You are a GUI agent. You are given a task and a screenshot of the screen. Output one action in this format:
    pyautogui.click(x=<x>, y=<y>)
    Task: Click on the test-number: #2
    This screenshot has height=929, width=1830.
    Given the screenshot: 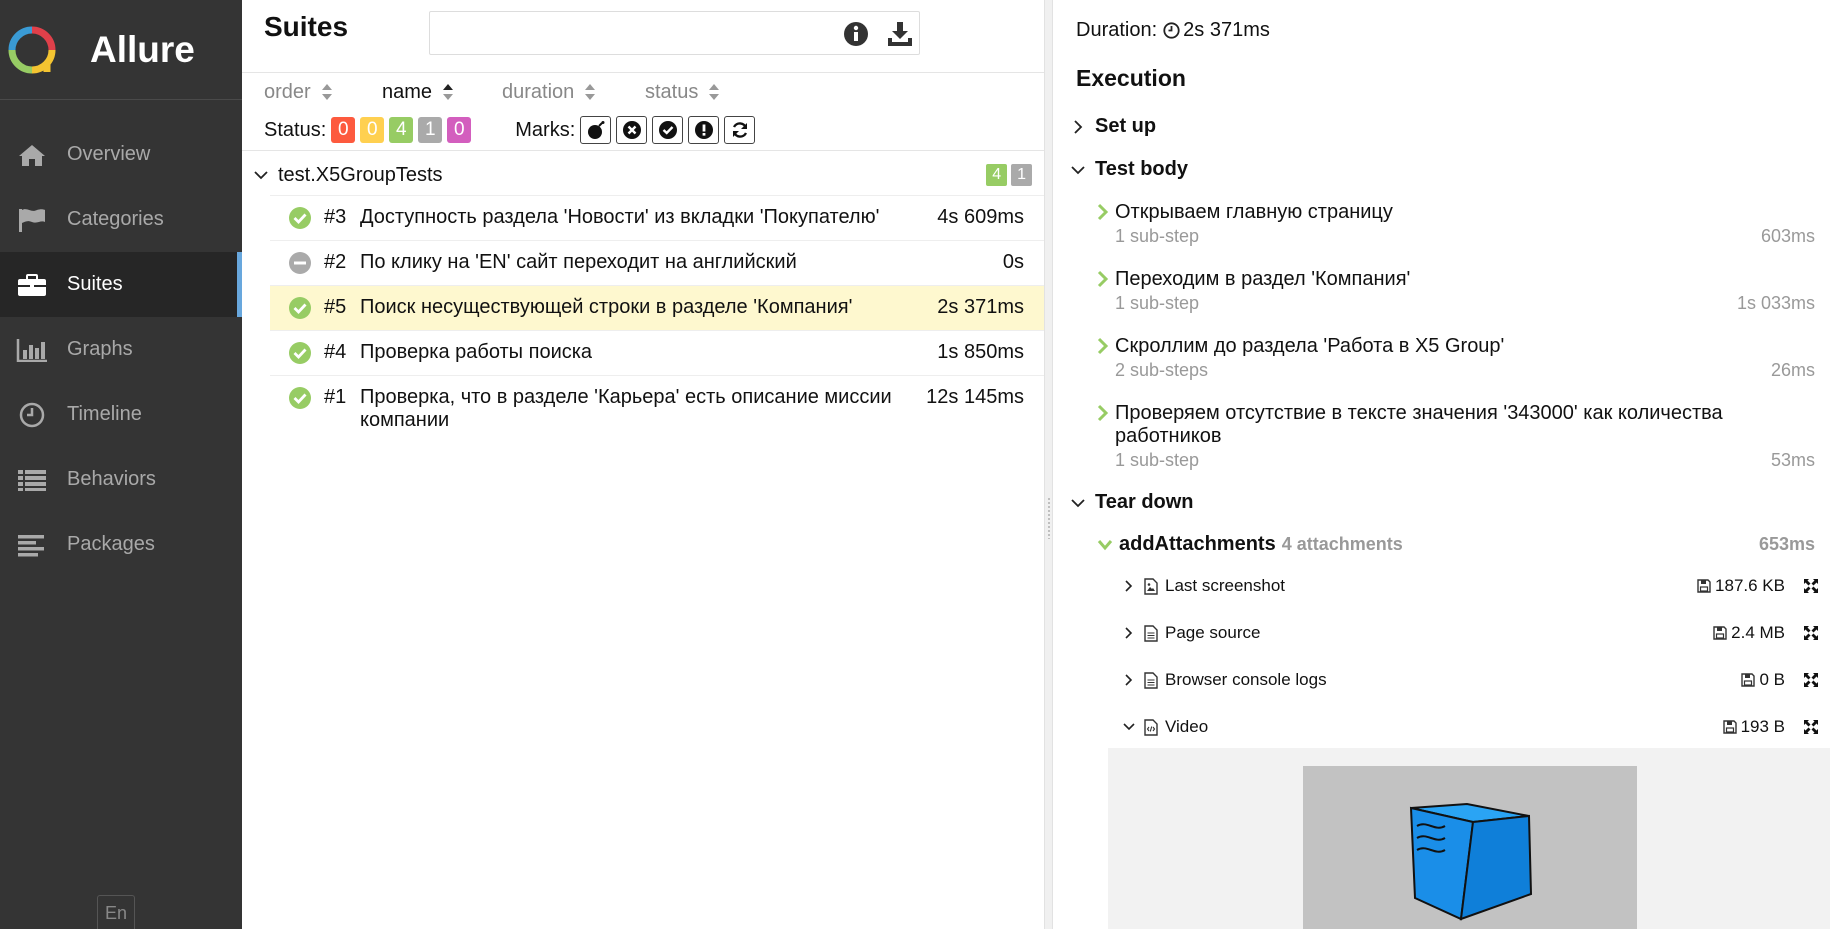 What is the action you would take?
    pyautogui.click(x=335, y=262)
    